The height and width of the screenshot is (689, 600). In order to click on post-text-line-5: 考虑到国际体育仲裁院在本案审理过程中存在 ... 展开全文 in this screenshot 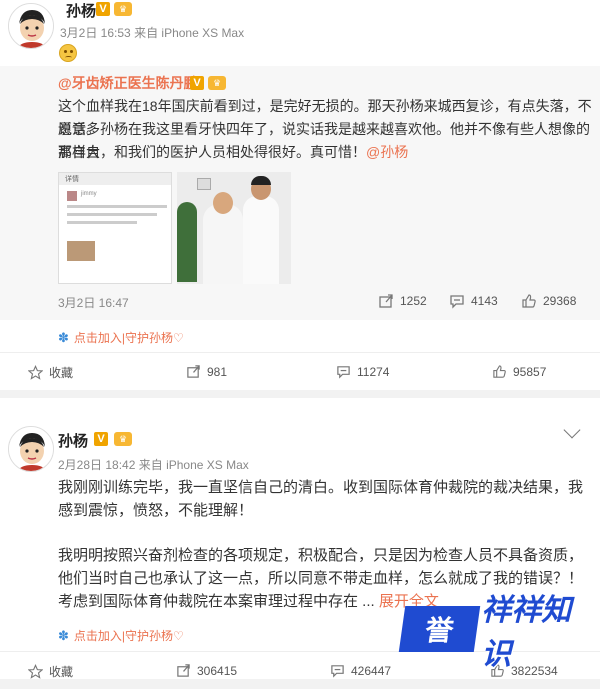, I will do `click(248, 601)`.